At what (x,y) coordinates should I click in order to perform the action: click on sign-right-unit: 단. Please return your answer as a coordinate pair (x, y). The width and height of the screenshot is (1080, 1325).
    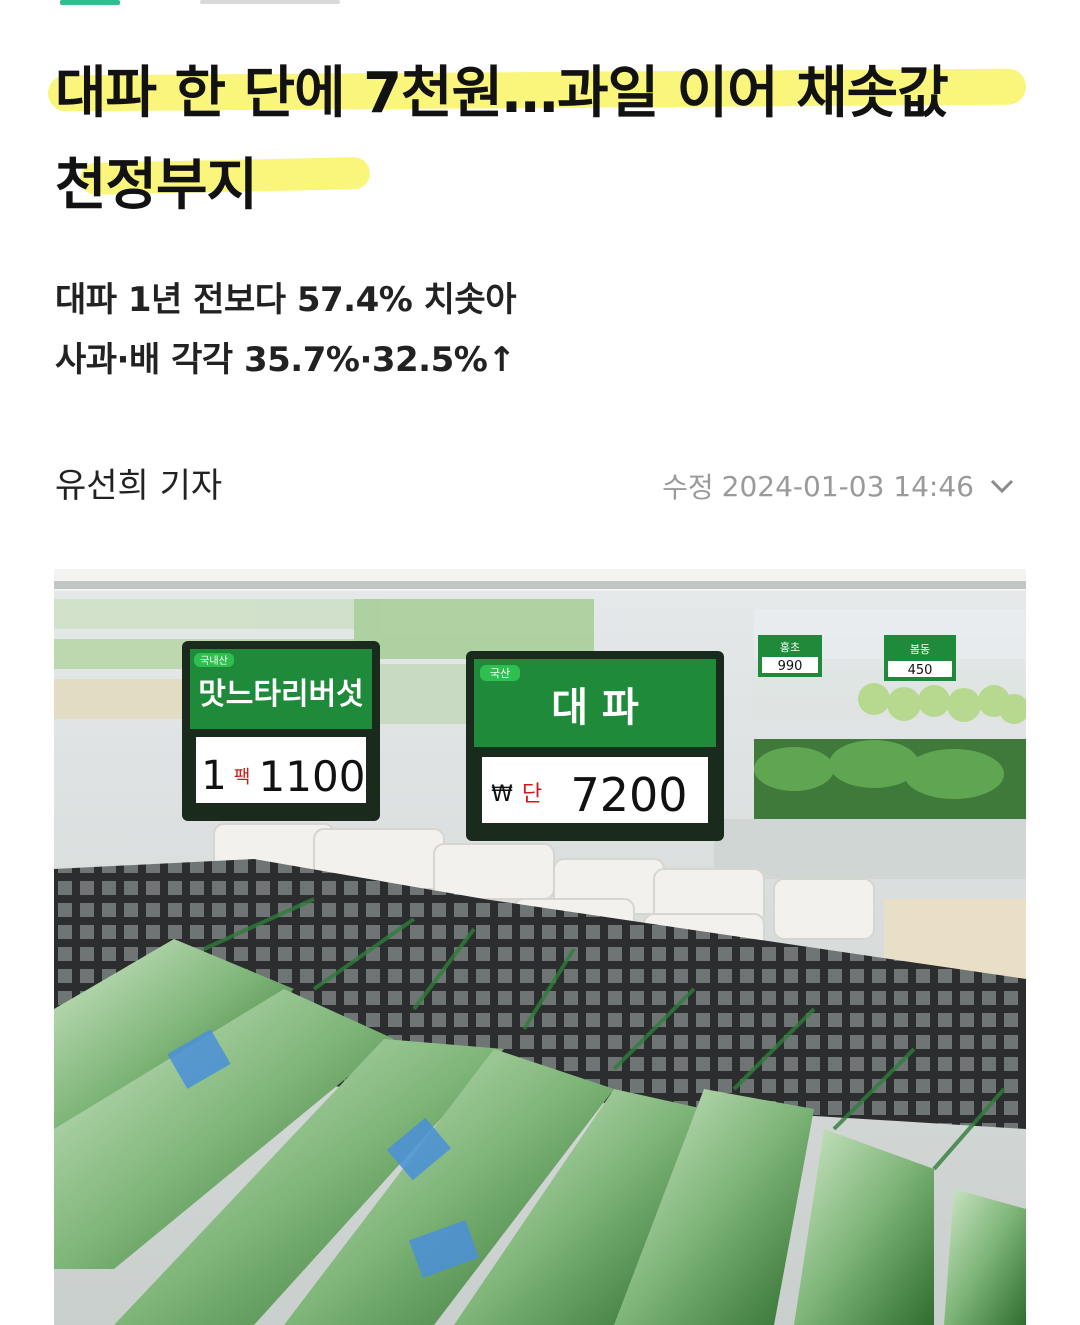
    Looking at the image, I should click on (532, 794).